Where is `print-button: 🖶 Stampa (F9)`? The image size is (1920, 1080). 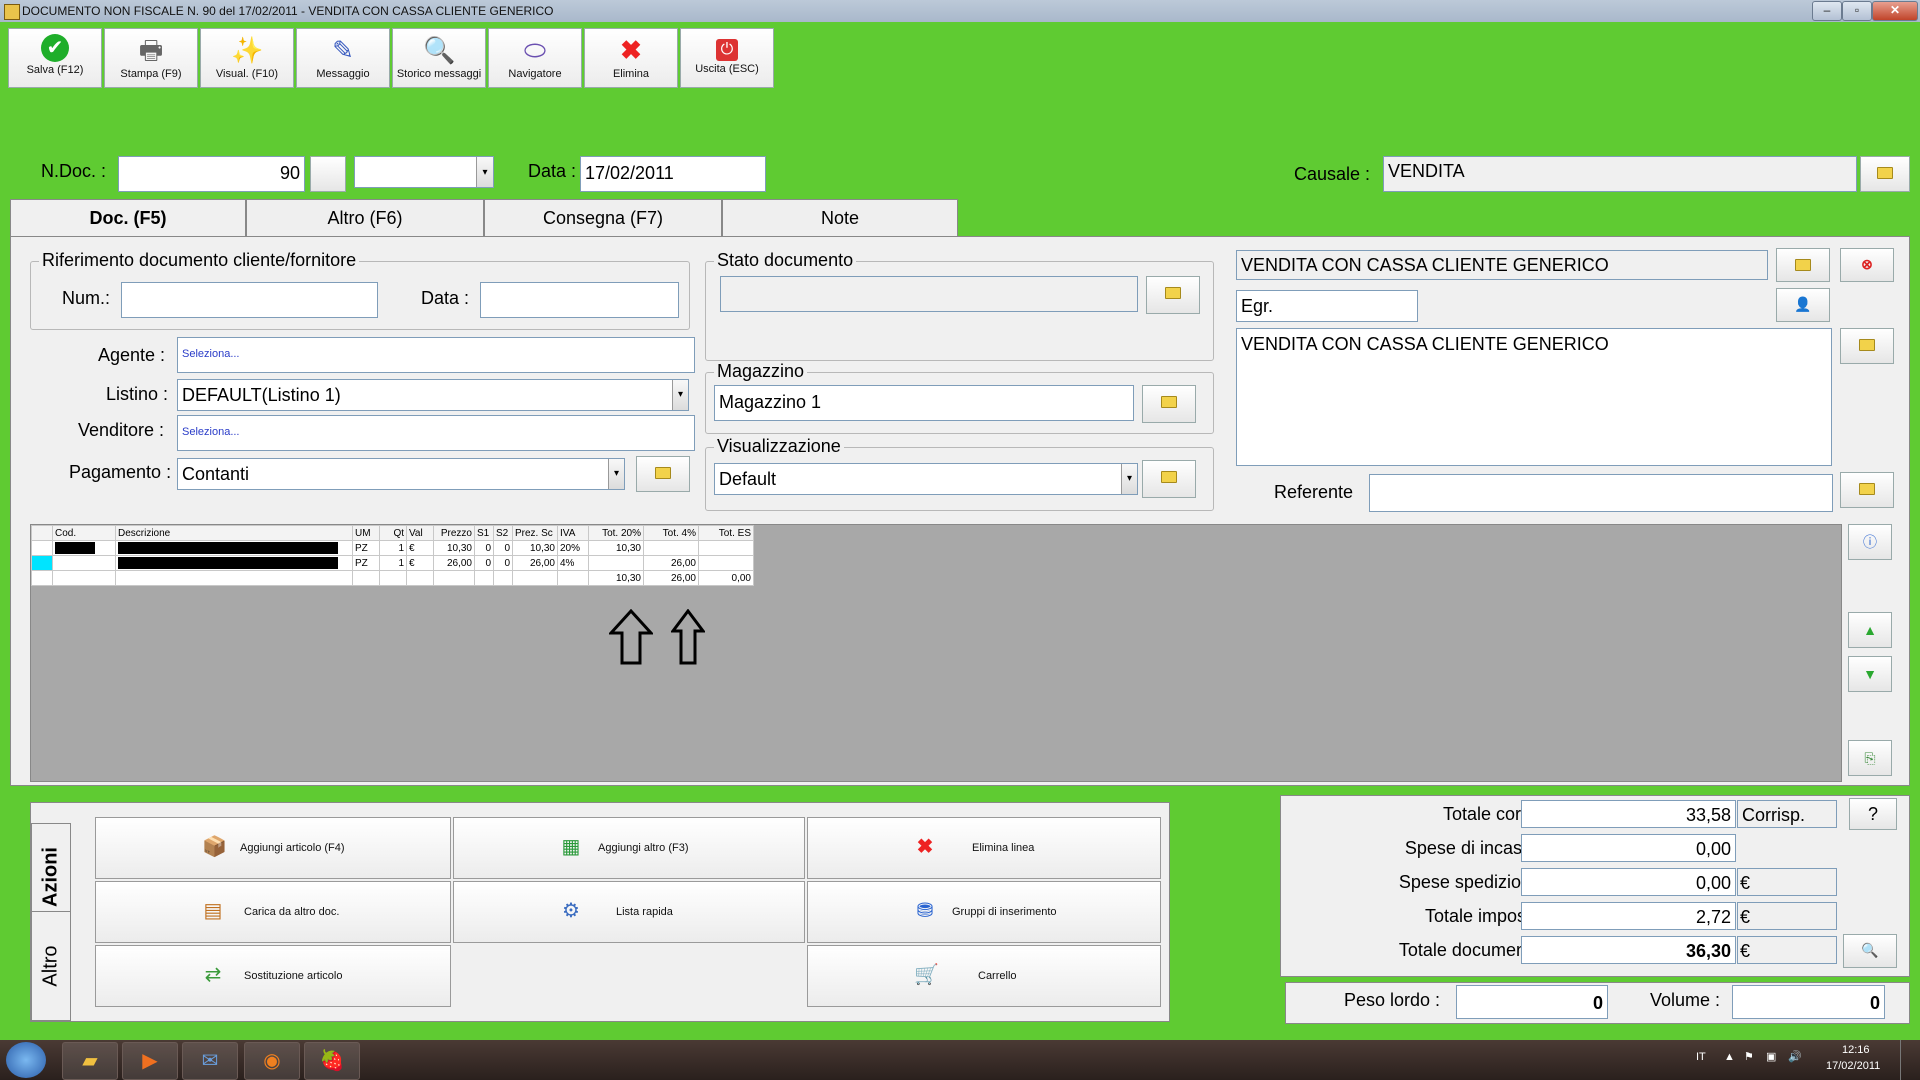
print-button: 🖶 Stampa (F9) is located at coordinates (151, 58).